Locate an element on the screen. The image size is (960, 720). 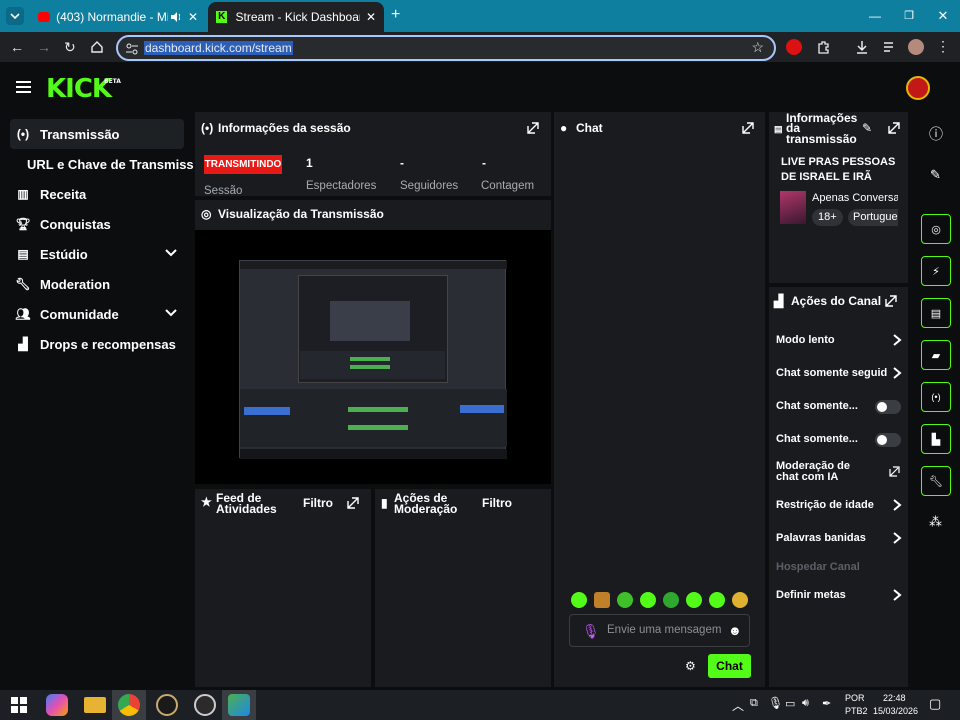
minimize-icon: — is located at coordinates (875, 16).